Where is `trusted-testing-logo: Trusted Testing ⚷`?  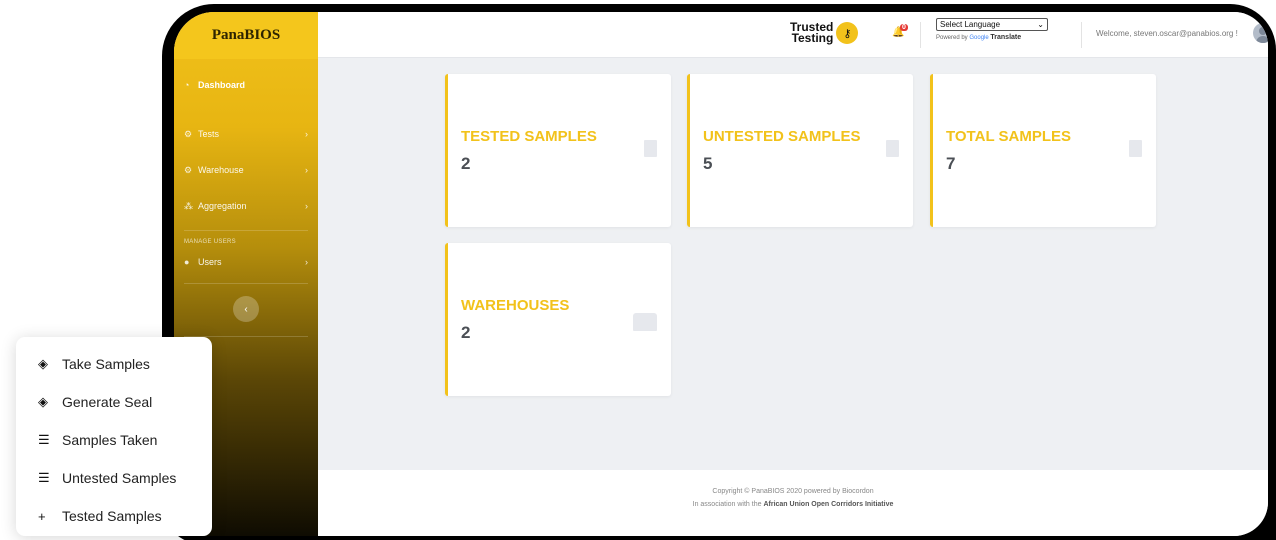
trusted-testing-logo: Trusted Testing ⚷ is located at coordinates (824, 33).